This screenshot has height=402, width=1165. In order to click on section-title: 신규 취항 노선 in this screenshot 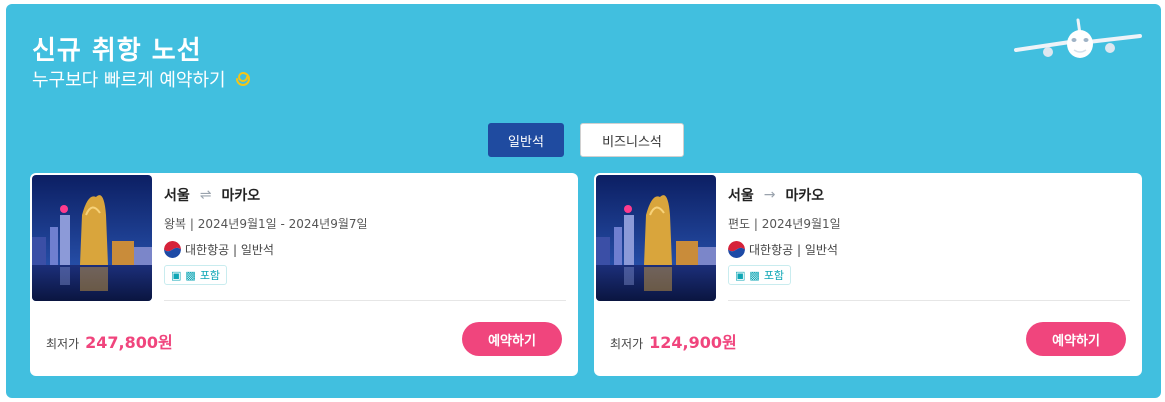, I will do `click(117, 51)`.